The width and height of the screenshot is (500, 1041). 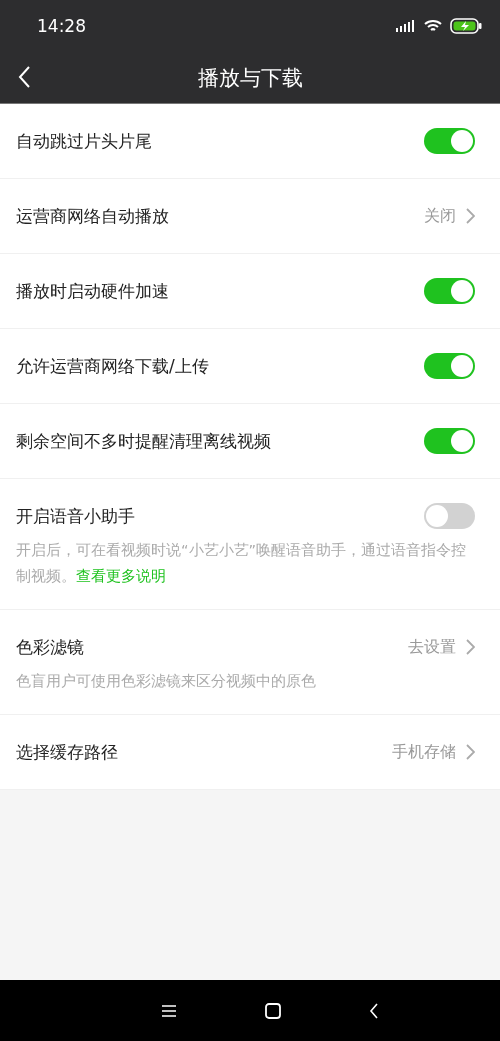 I want to click on status-time: 14:28, so click(x=61, y=26).